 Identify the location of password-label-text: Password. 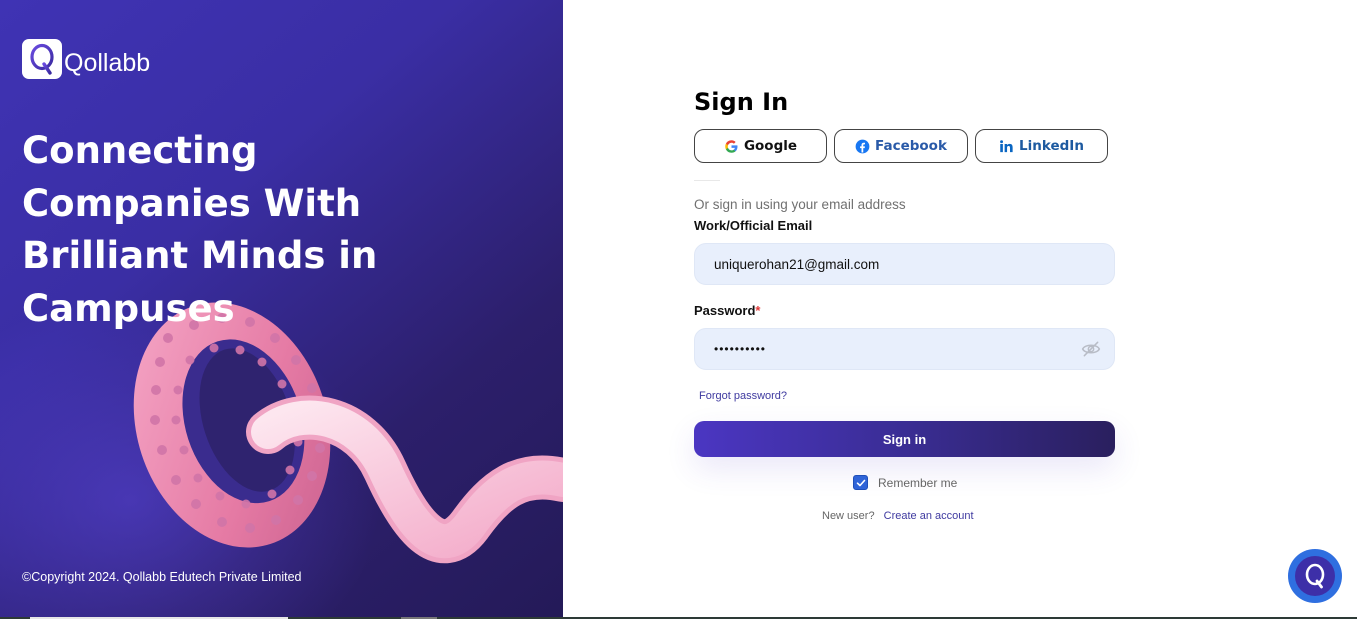
(725, 310).